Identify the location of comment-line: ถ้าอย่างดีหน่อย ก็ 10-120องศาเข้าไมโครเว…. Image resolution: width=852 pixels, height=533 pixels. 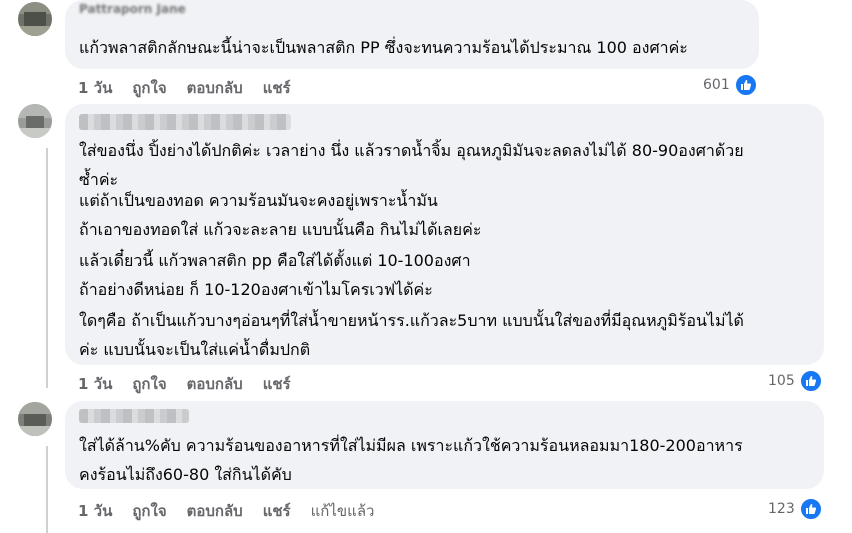
(256, 289).